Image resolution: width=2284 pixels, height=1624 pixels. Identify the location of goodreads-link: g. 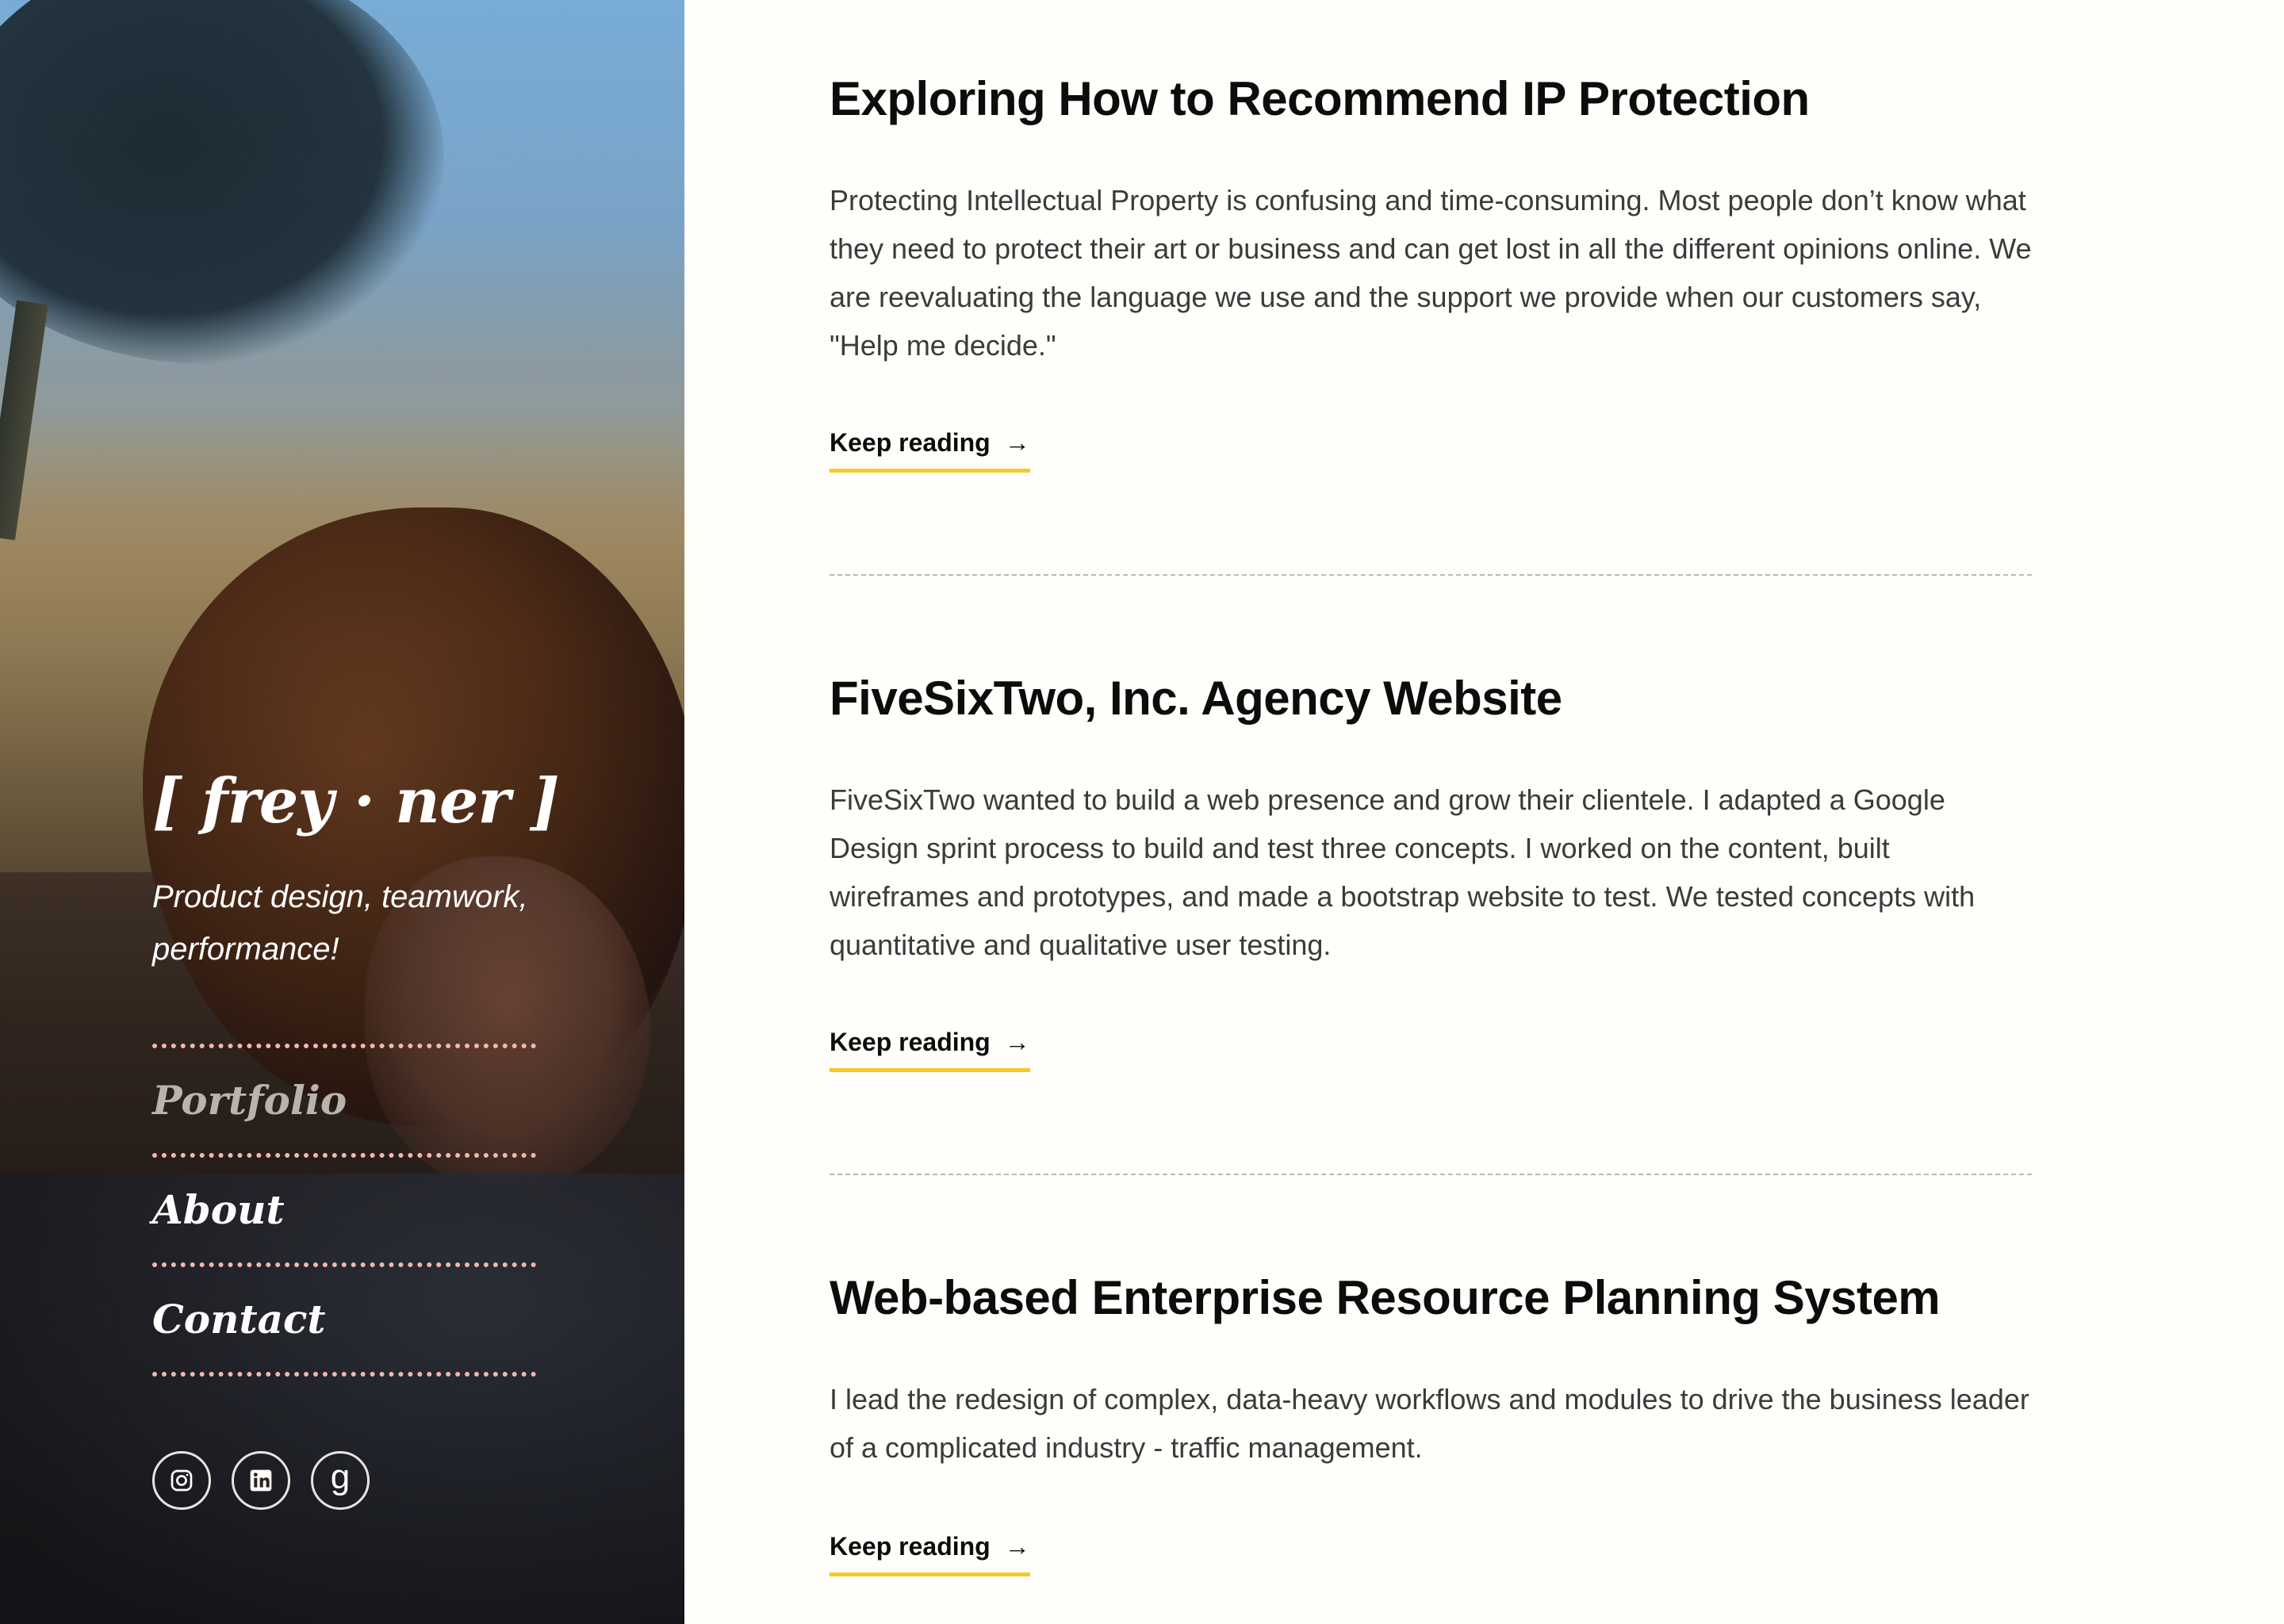
(340, 1480).